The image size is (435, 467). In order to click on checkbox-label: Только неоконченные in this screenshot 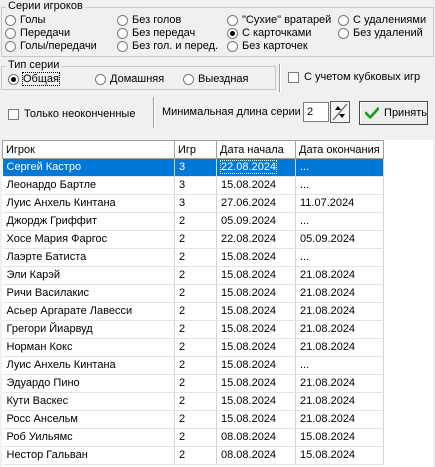, I will do `click(80, 114)`.